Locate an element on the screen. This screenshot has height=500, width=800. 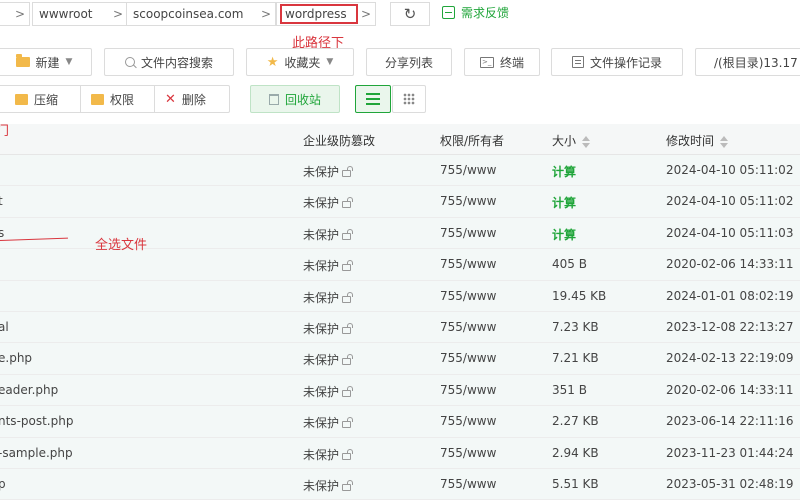
breadcrumb-item-wwwroot: wwwroot > is located at coordinates (80, 14).